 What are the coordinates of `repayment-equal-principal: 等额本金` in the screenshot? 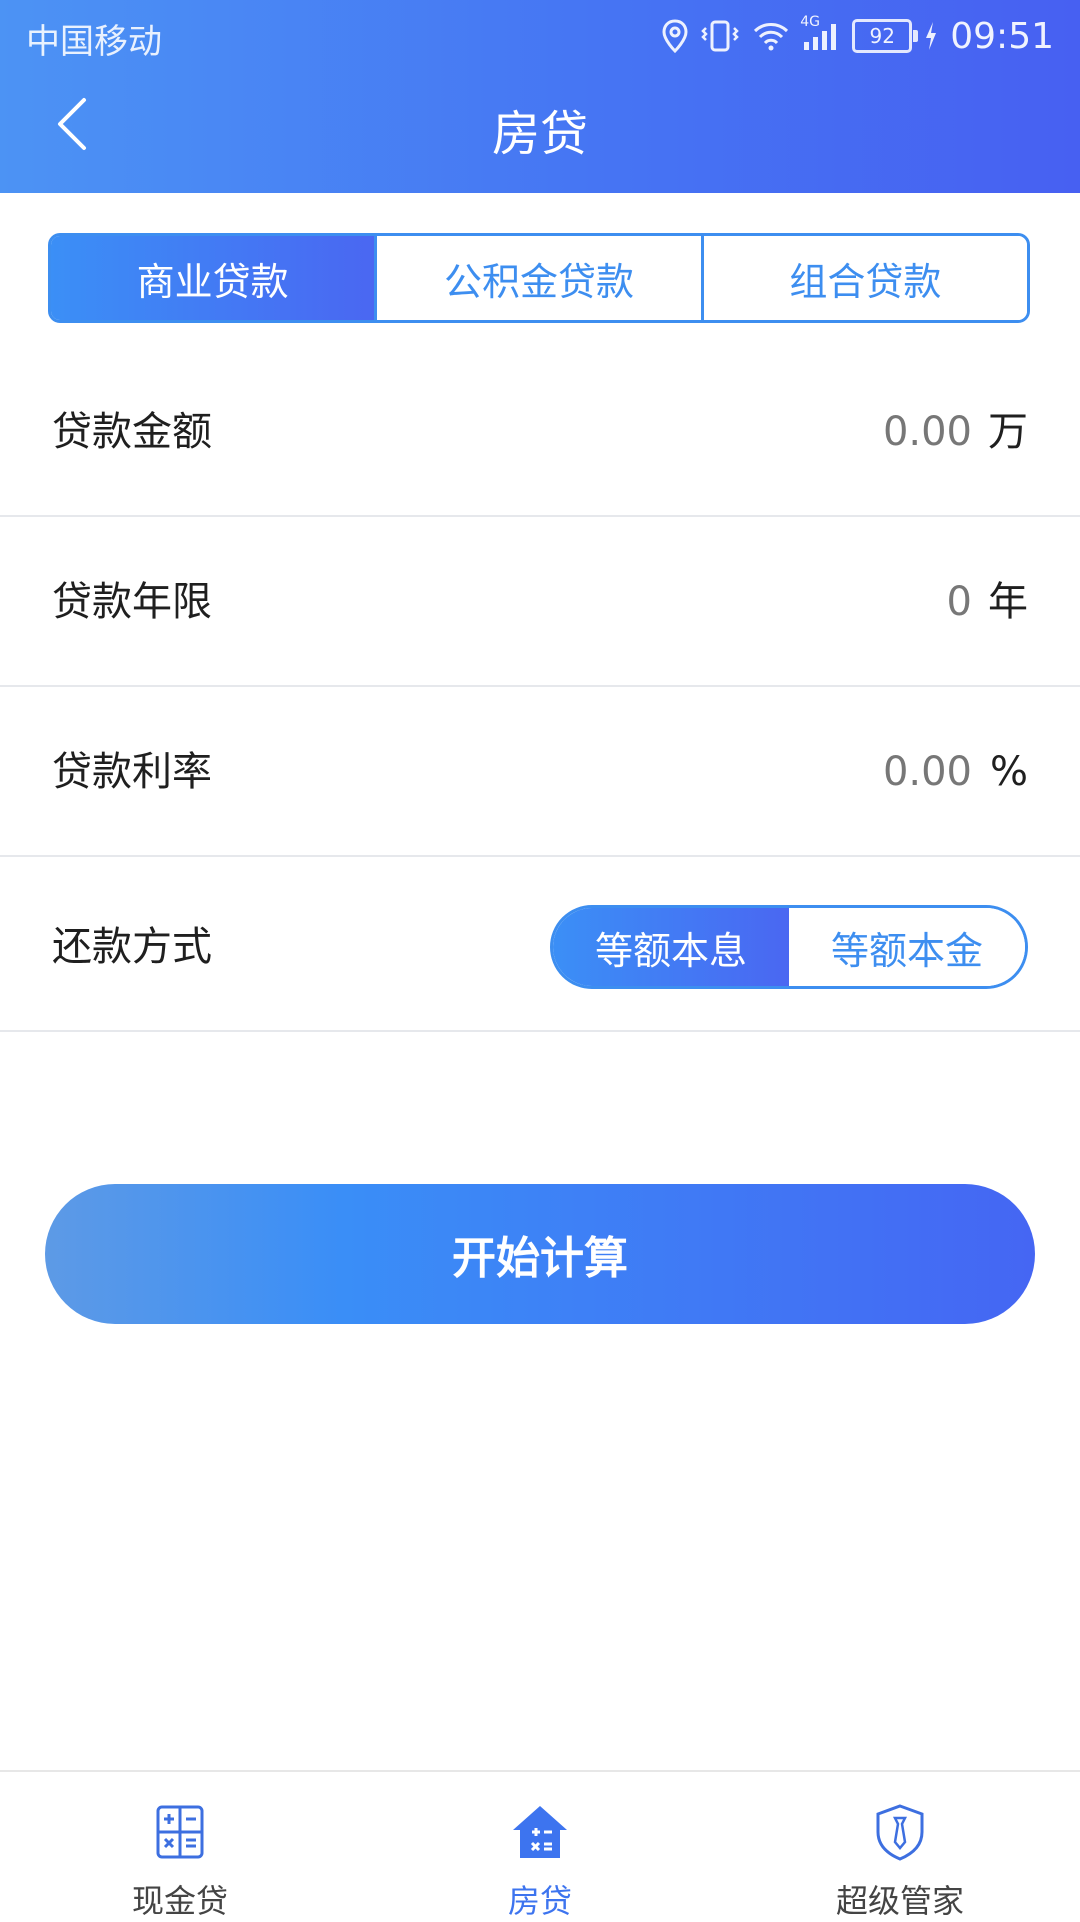 It's located at (907, 947).